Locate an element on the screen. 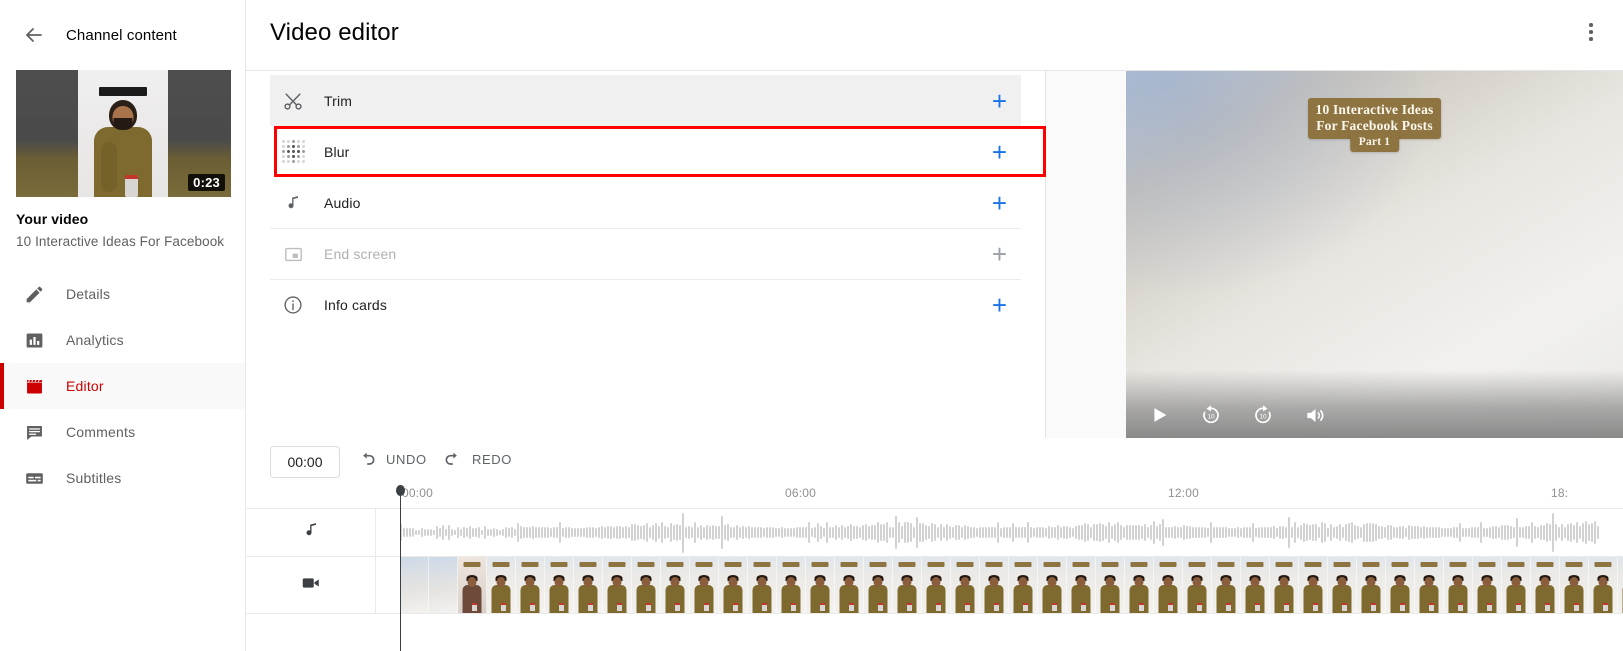  add-blur-button: + is located at coordinates (999, 152).